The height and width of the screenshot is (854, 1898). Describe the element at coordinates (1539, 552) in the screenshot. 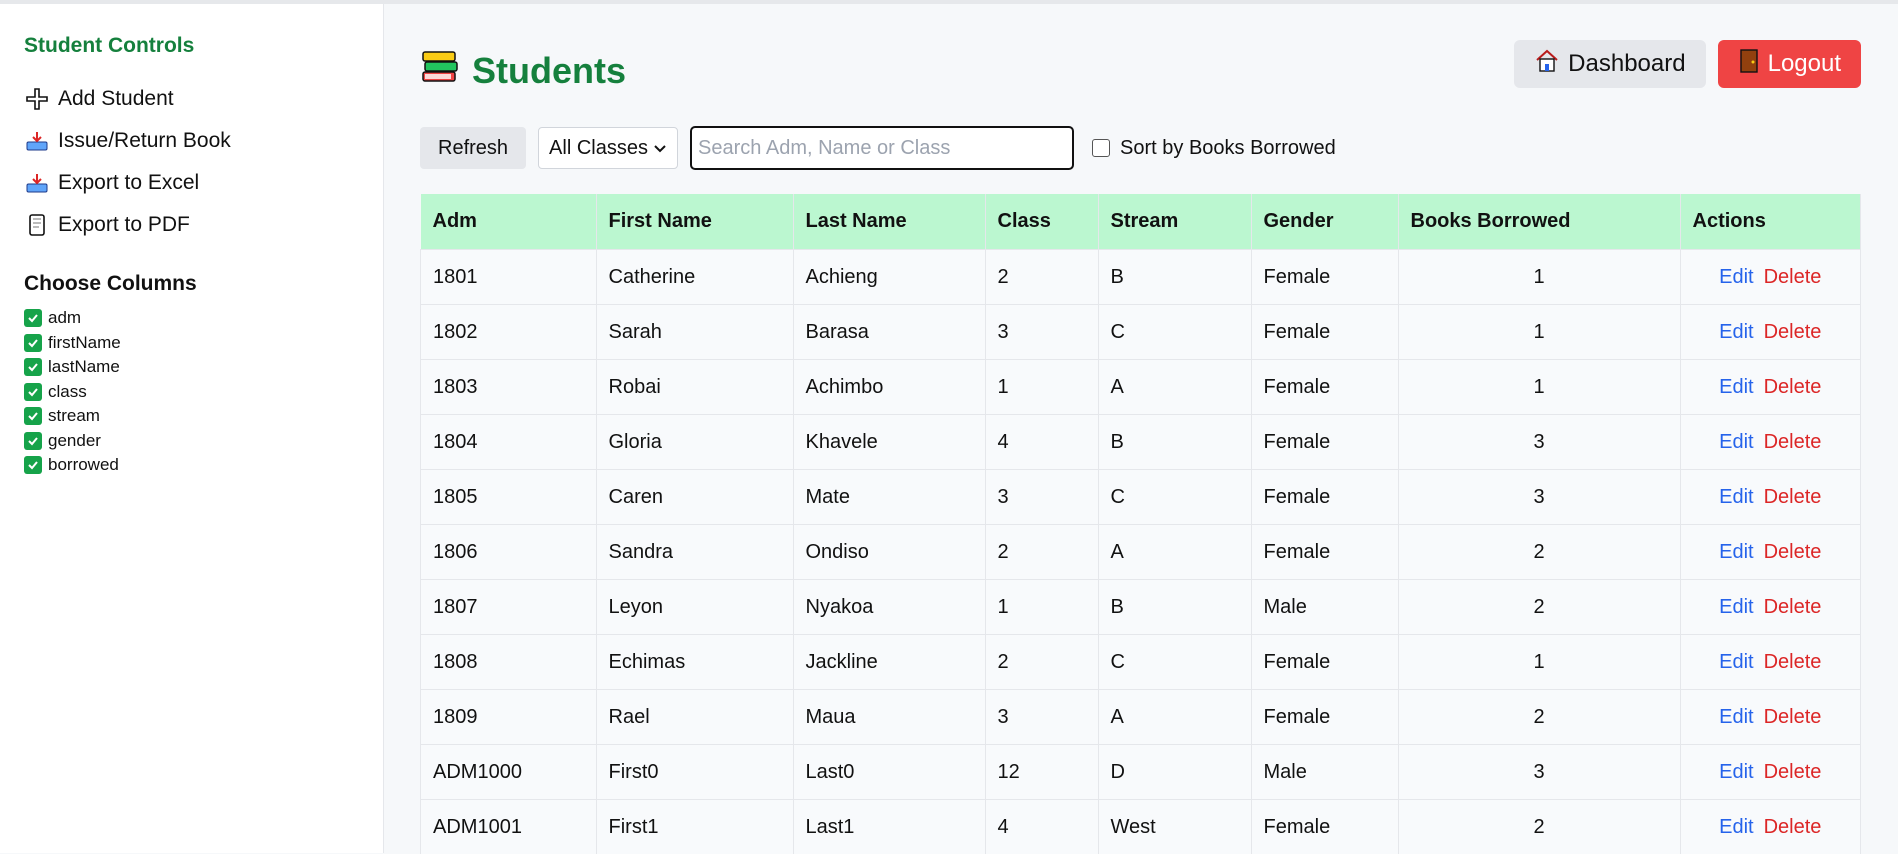

I see `cell-books-borrowed: 2` at that location.